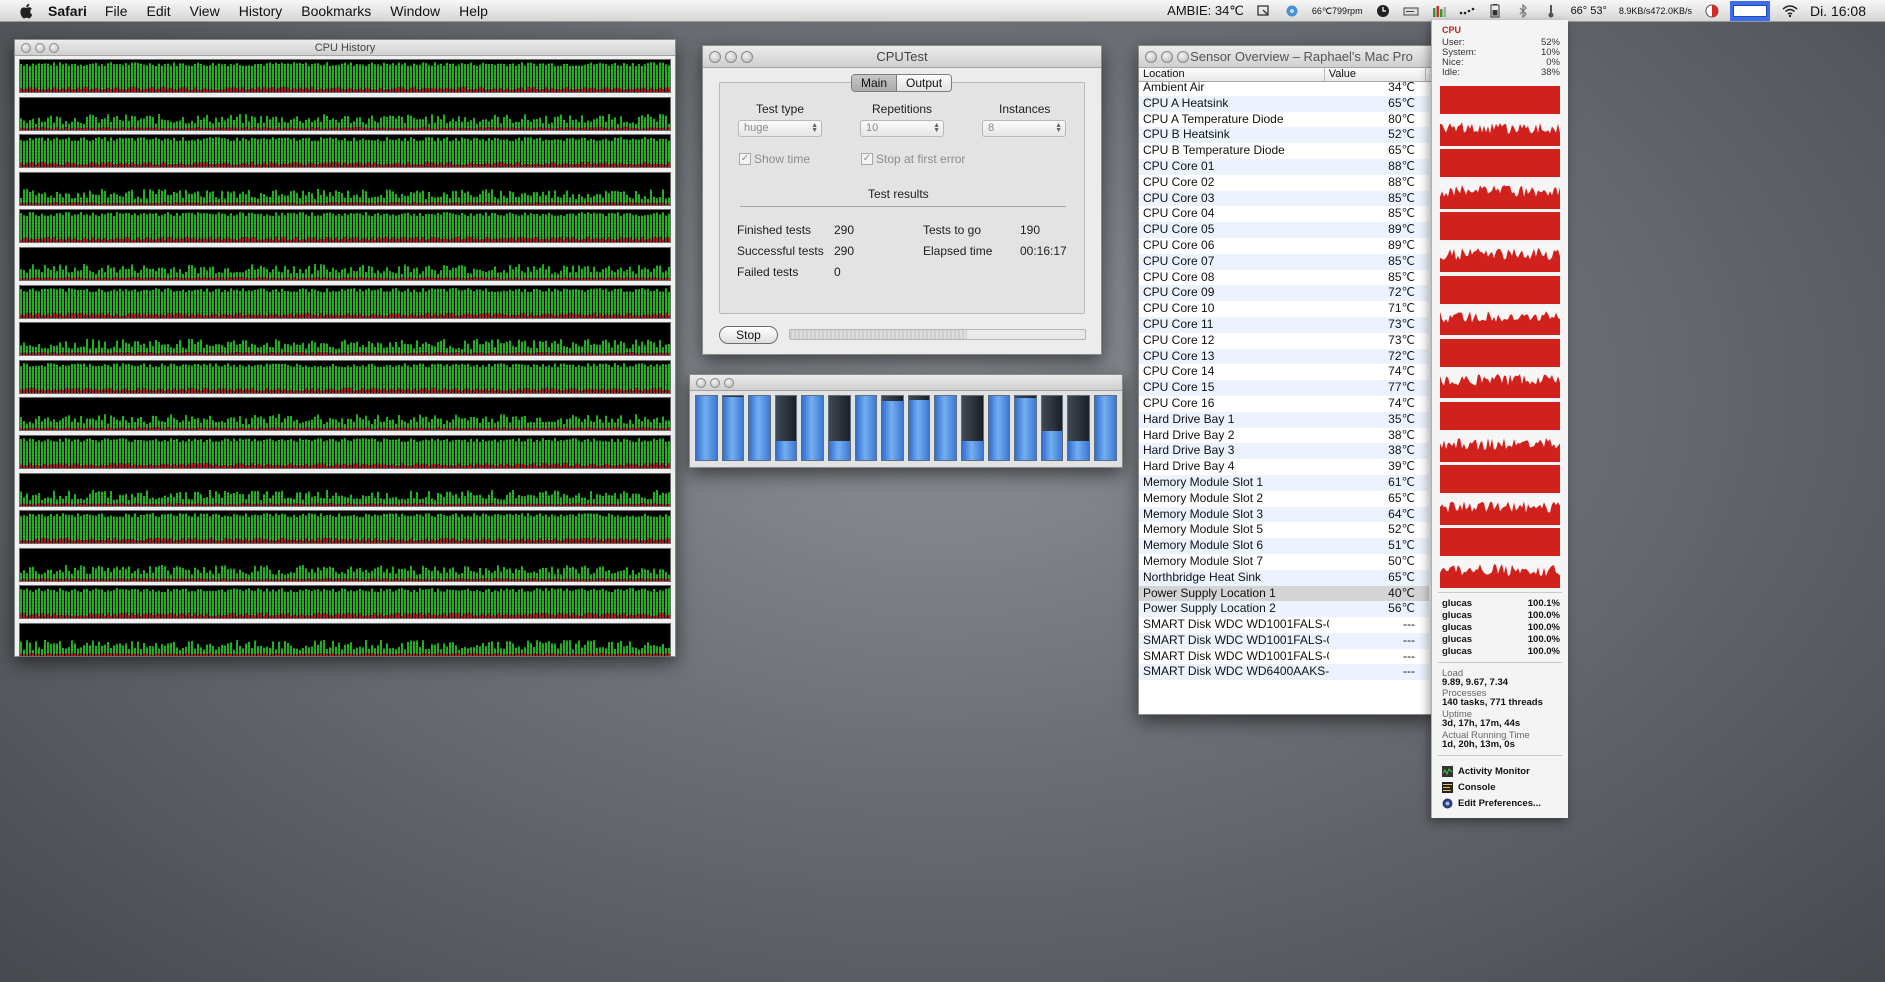 The width and height of the screenshot is (1885, 982). Describe the element at coordinates (1347, 10) in the screenshot. I see `fan-rpm: 799rpm` at that location.